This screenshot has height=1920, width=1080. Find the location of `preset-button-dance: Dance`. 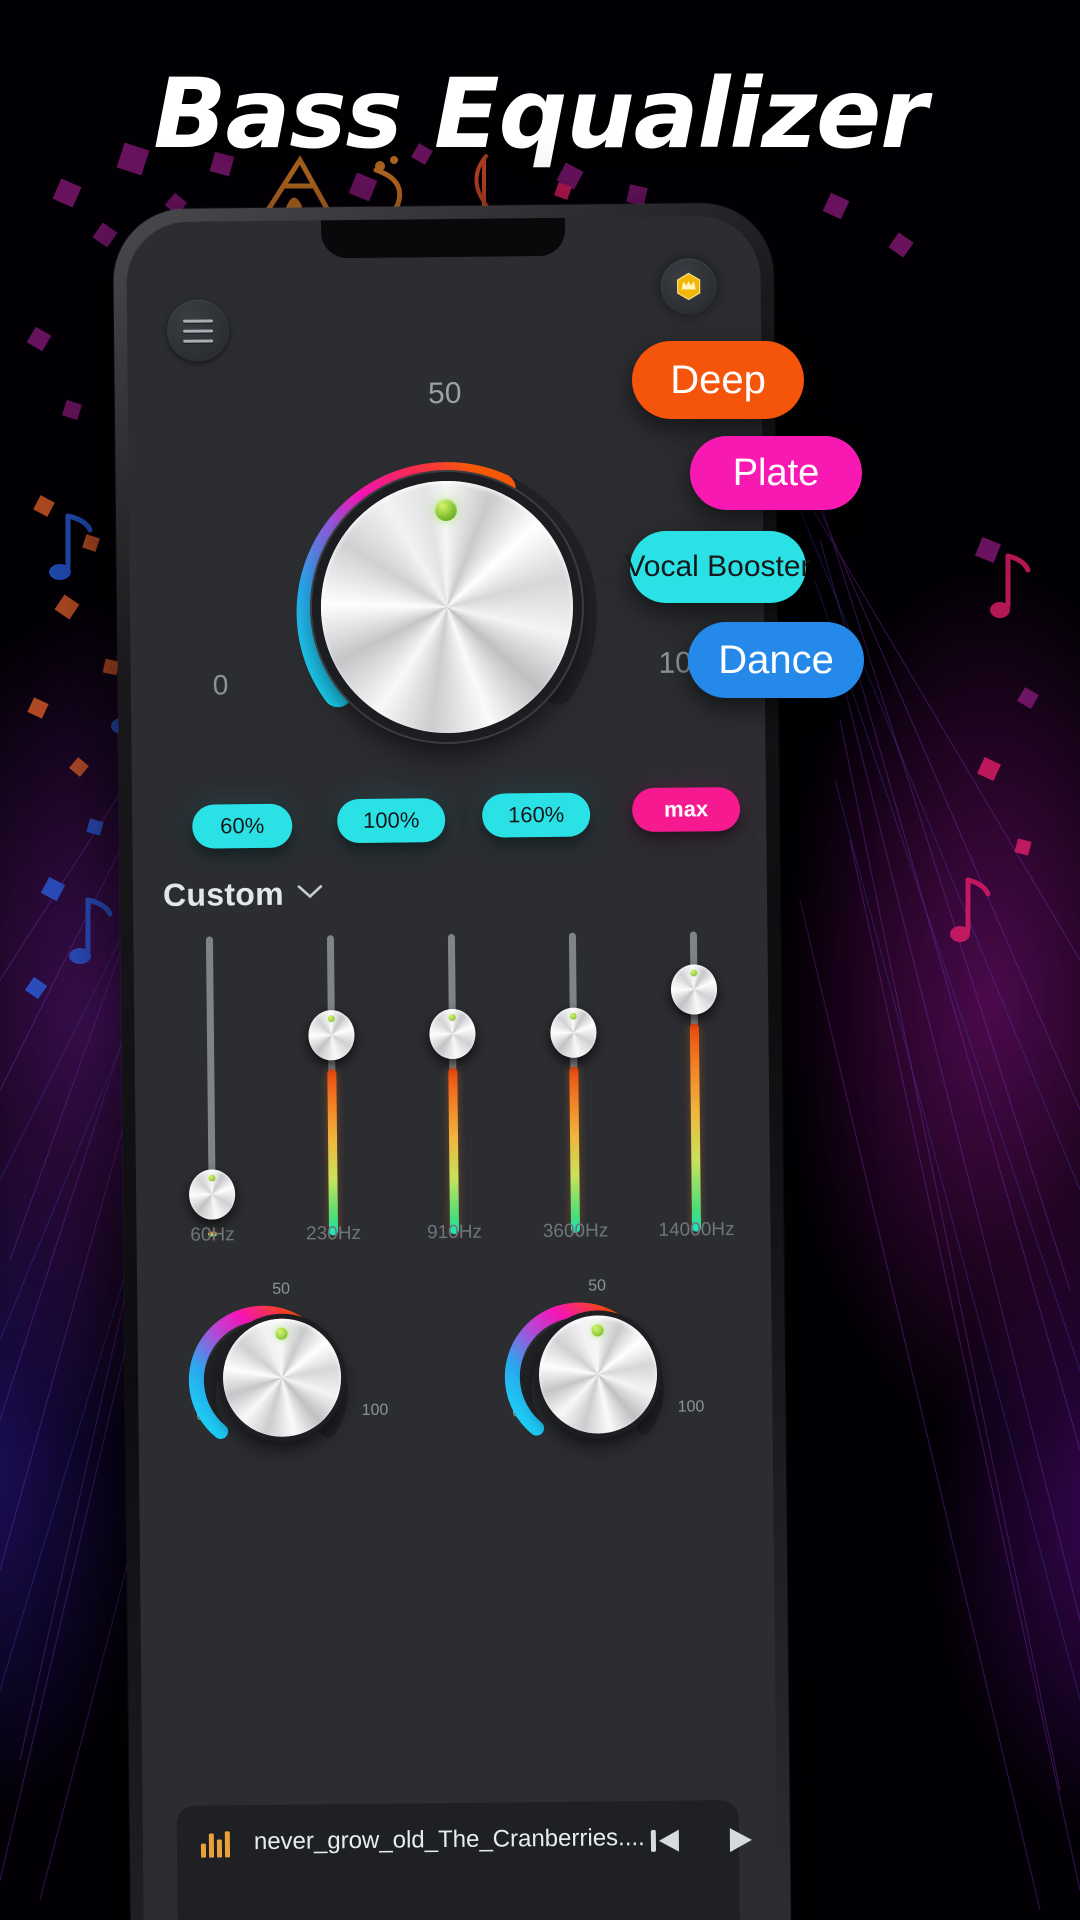

preset-button-dance: Dance is located at coordinates (776, 660).